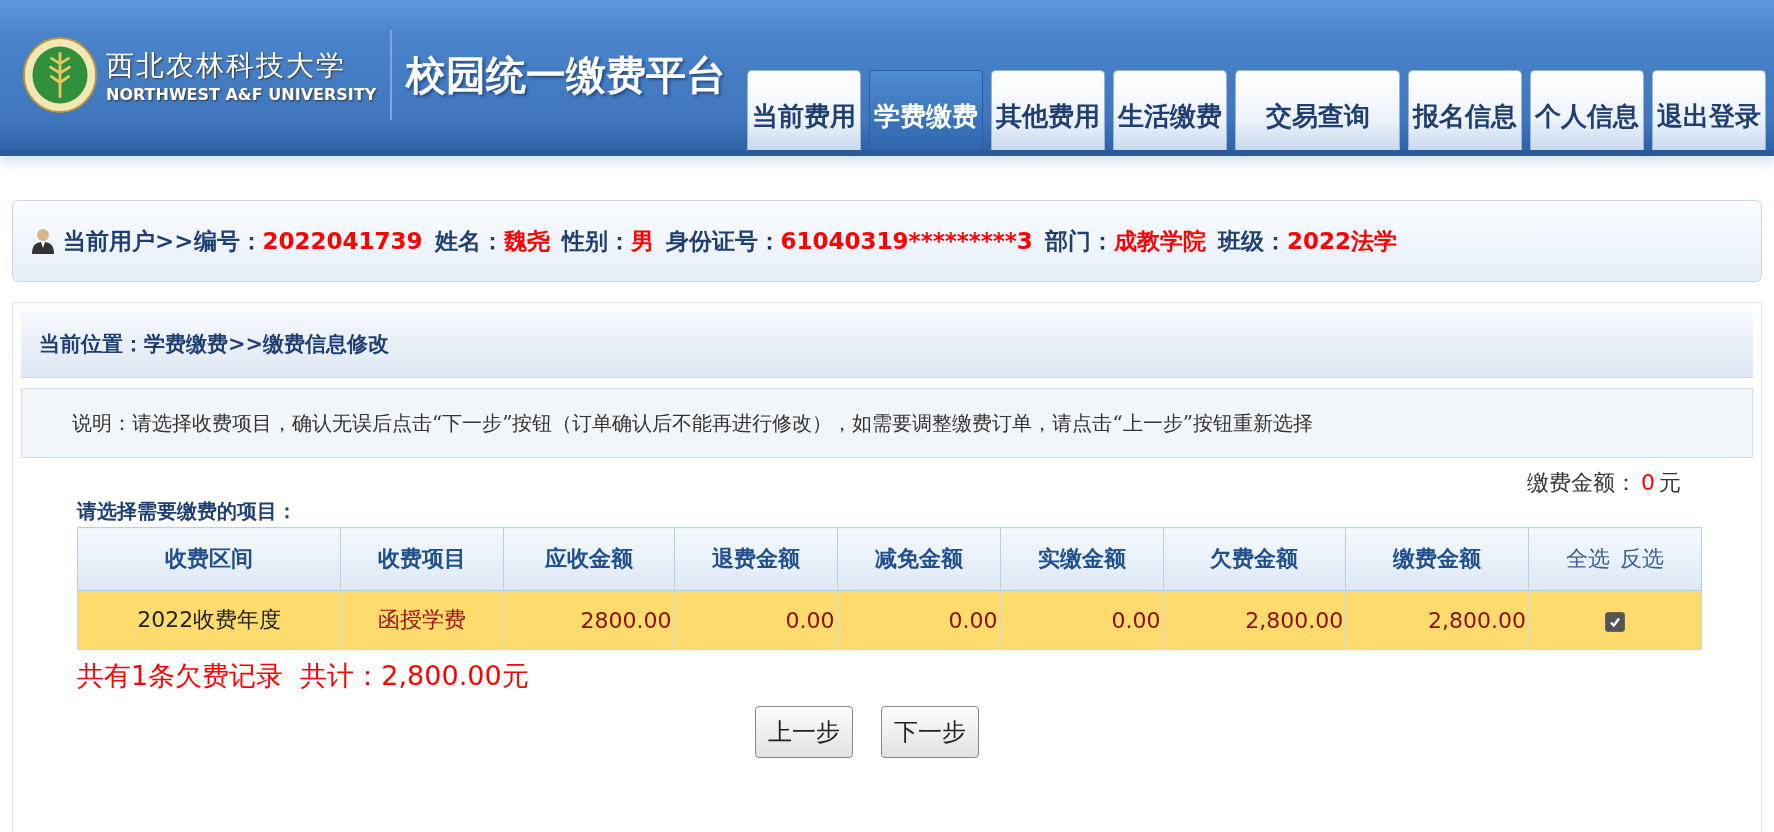 The height and width of the screenshot is (832, 1774). Describe the element at coordinates (469, 241) in the screenshot. I see `field-label: 姓名：` at that location.